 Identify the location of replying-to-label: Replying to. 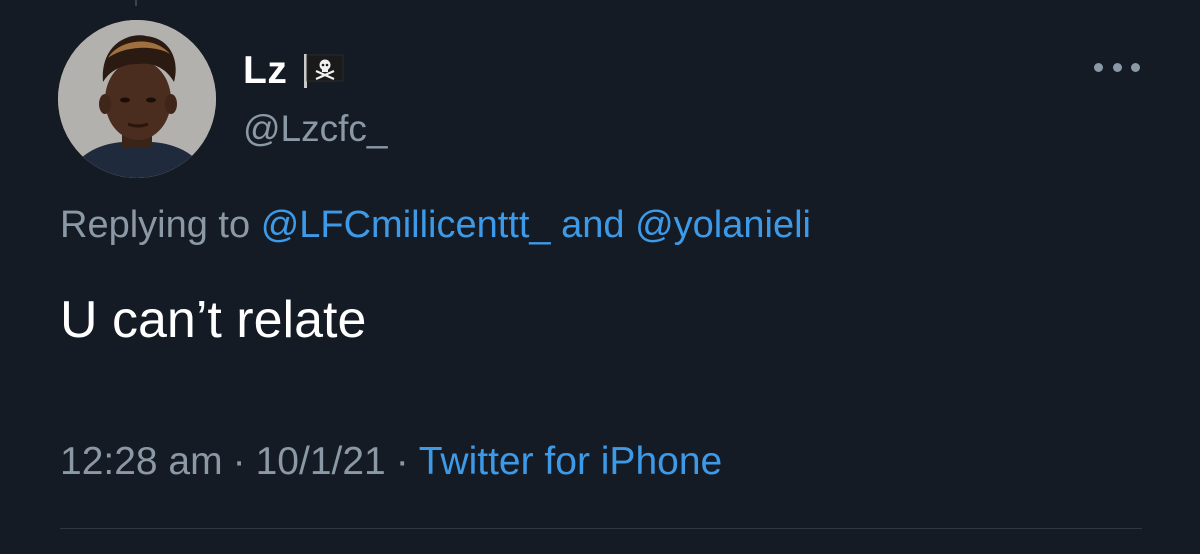
(155, 225).